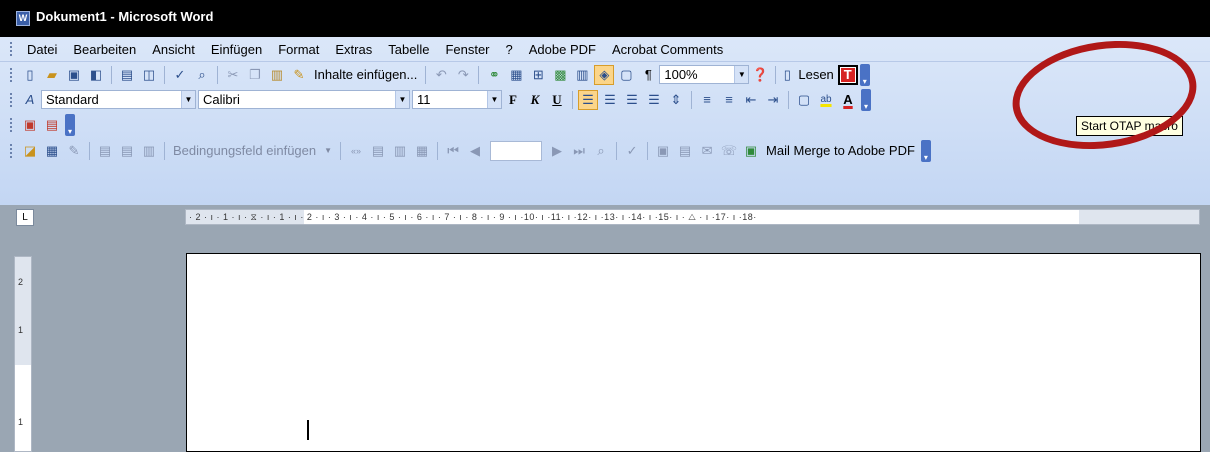  Describe the element at coordinates (105, 151) in the screenshot. I see `insert-address-icon: ▤` at that location.